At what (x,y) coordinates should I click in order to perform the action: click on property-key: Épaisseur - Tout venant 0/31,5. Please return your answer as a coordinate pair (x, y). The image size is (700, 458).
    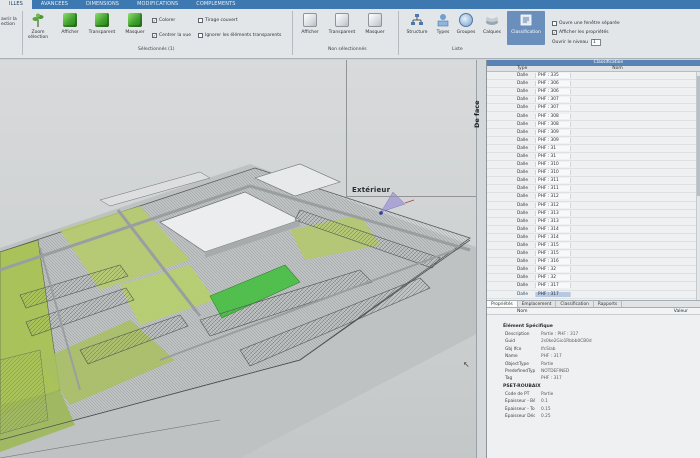
    Looking at the image, I should click on (520, 409).